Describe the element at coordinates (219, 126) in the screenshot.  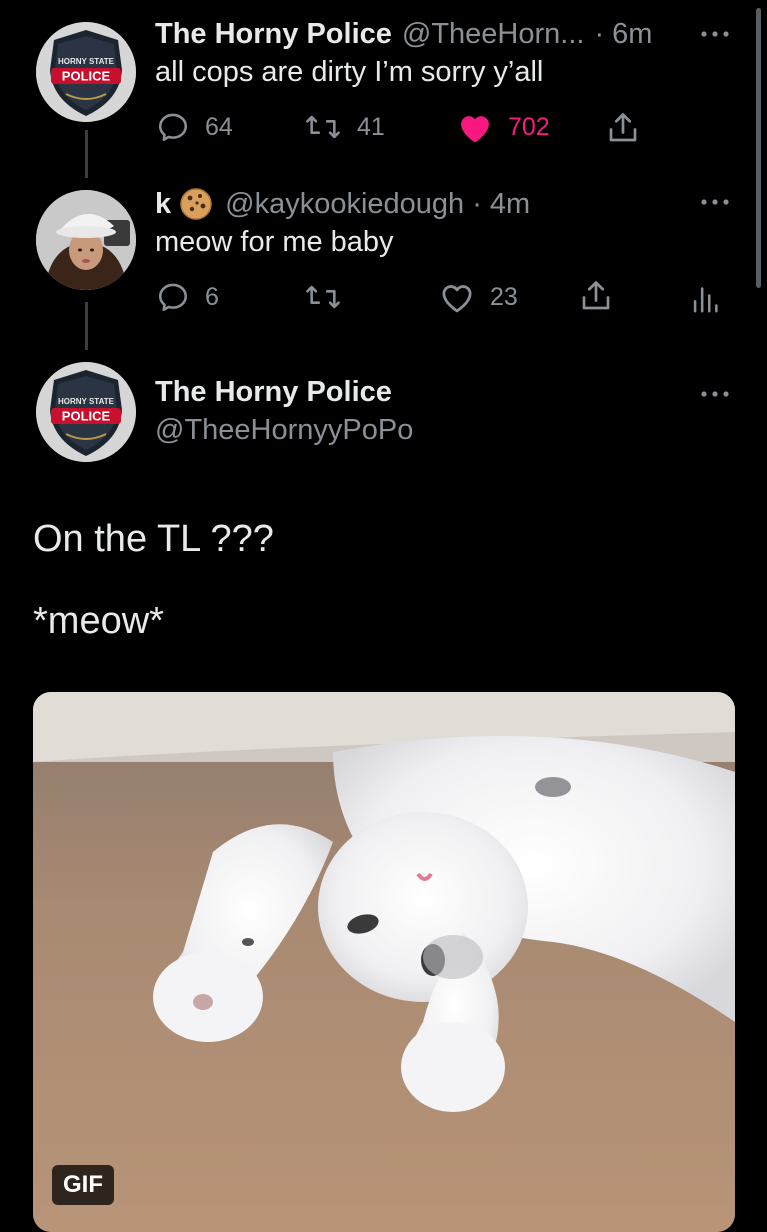
I see `reply-count: 64` at that location.